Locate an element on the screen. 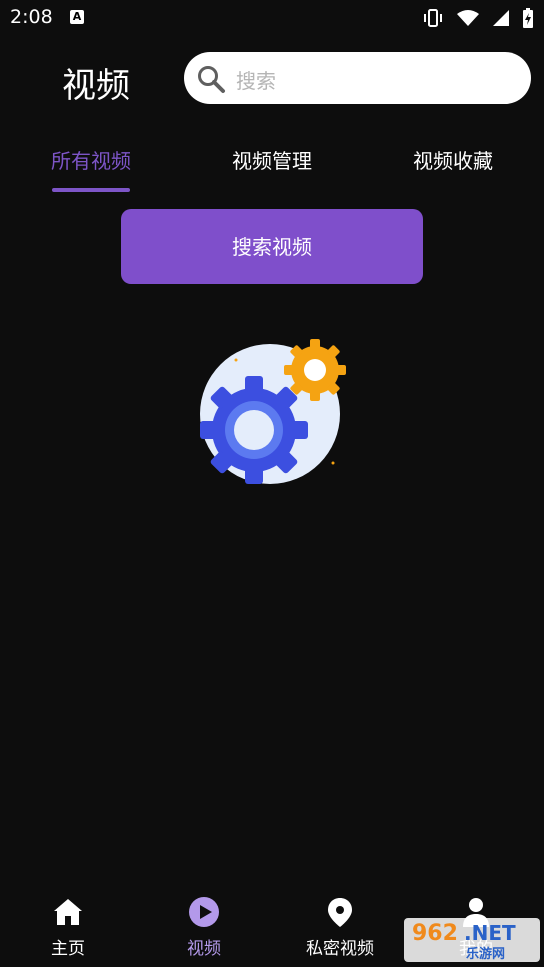  nav-label-home: 主页 is located at coordinates (68, 949).